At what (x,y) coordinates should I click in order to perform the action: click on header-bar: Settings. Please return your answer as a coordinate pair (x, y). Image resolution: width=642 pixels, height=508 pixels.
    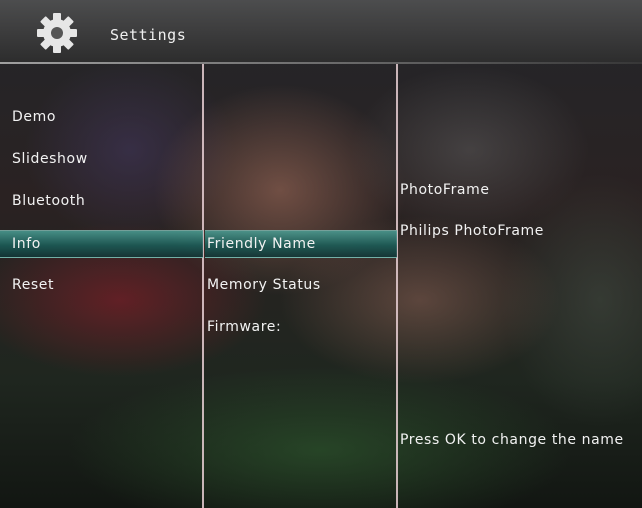
    Looking at the image, I should click on (321, 32).